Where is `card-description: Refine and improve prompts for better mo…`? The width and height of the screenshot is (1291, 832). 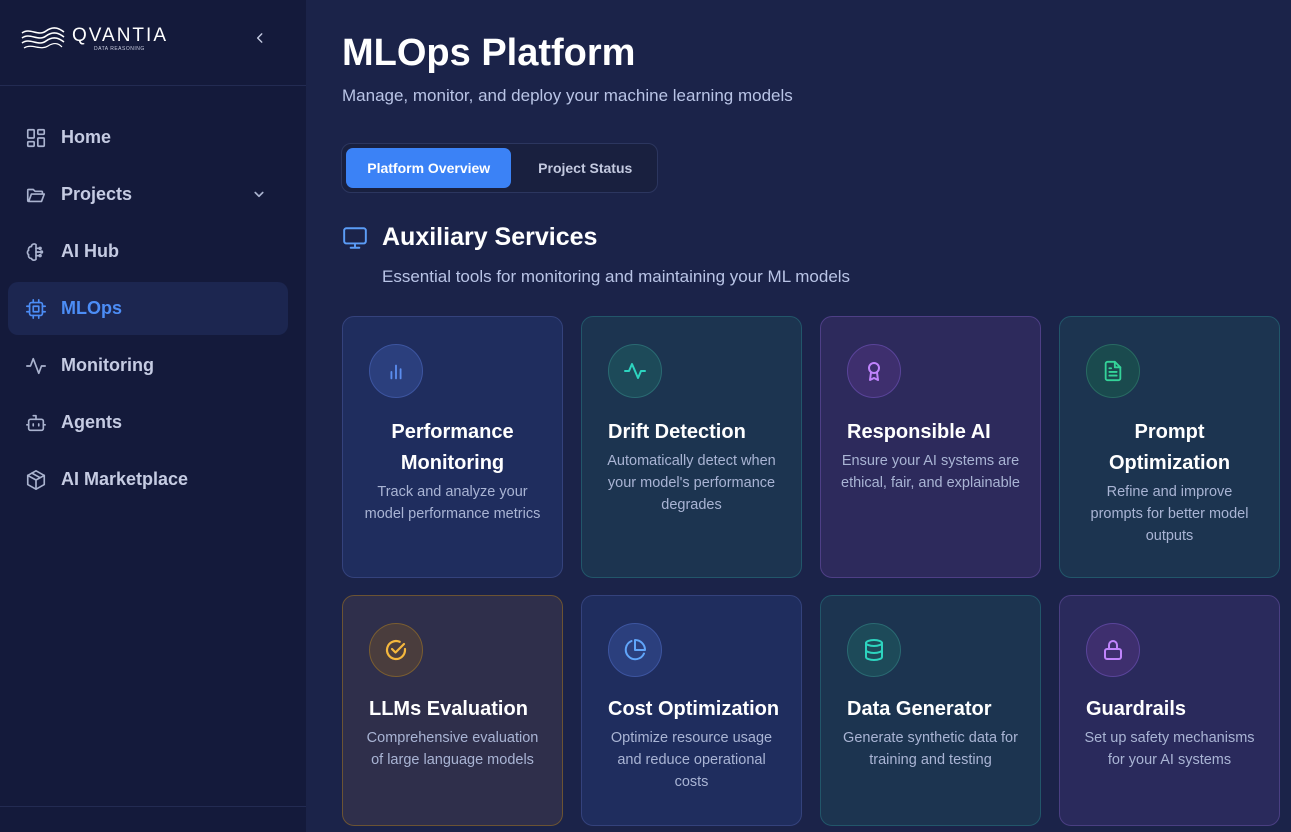 card-description: Refine and improve prompts for better mo… is located at coordinates (1169, 514).